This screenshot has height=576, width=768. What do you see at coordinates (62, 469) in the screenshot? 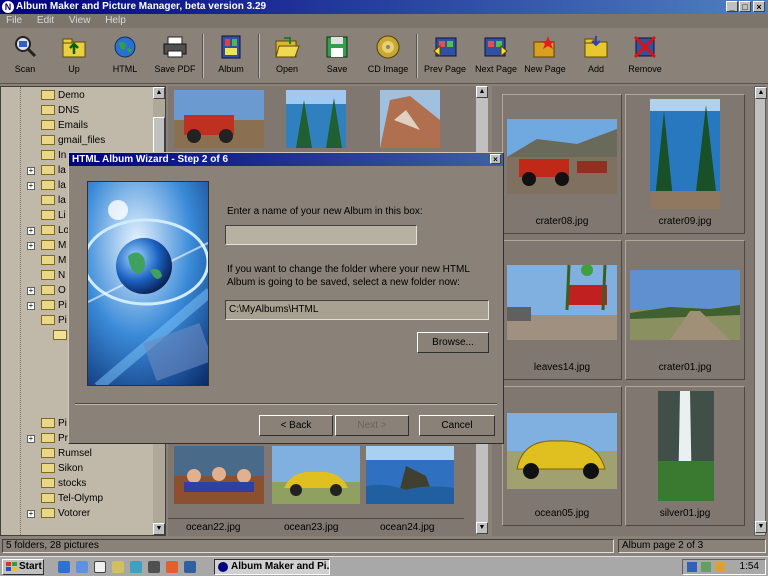
I see `tree-folder-item: Sikon` at bounding box center [62, 469].